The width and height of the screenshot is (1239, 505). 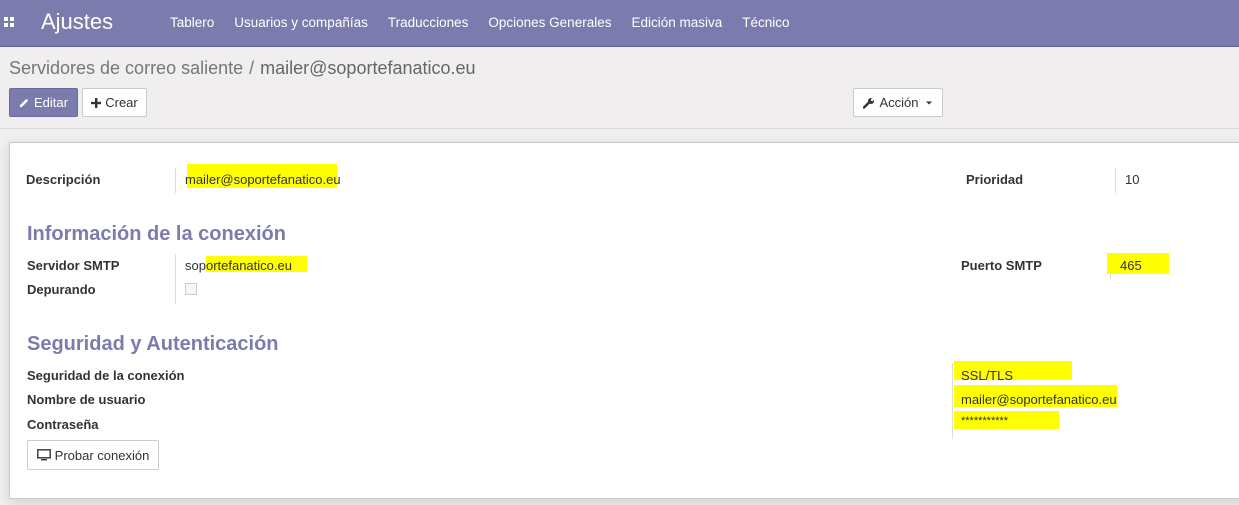 I want to click on menu-item-traducciones: Traducciones, so click(x=428, y=23).